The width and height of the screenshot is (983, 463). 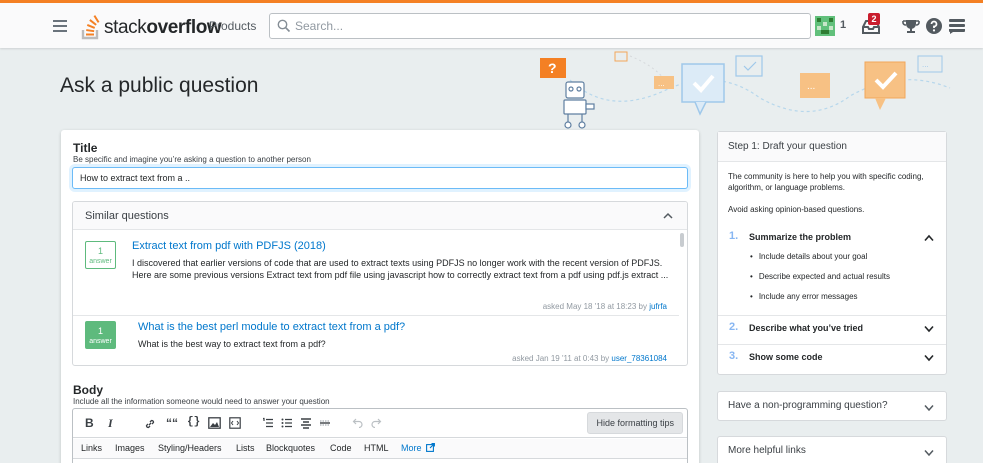 What do you see at coordinates (91, 448) in the screenshot?
I see `tip-links: Links` at bounding box center [91, 448].